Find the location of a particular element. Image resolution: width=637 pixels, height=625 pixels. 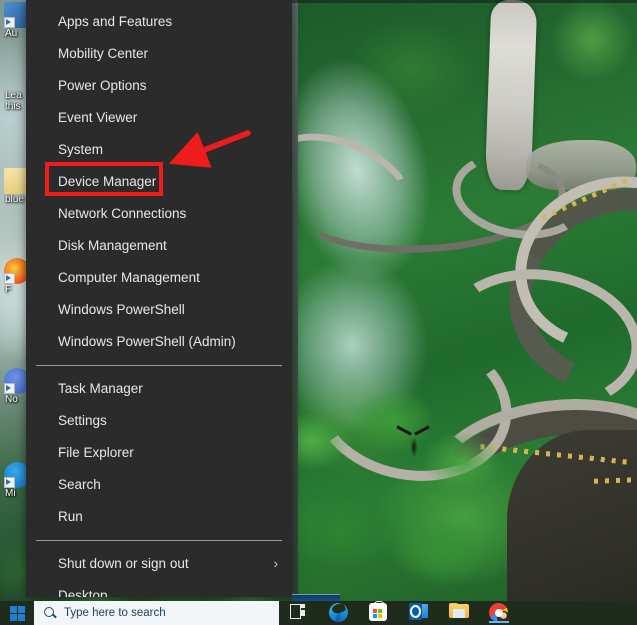

folder-icon is located at coordinates (459, 611).